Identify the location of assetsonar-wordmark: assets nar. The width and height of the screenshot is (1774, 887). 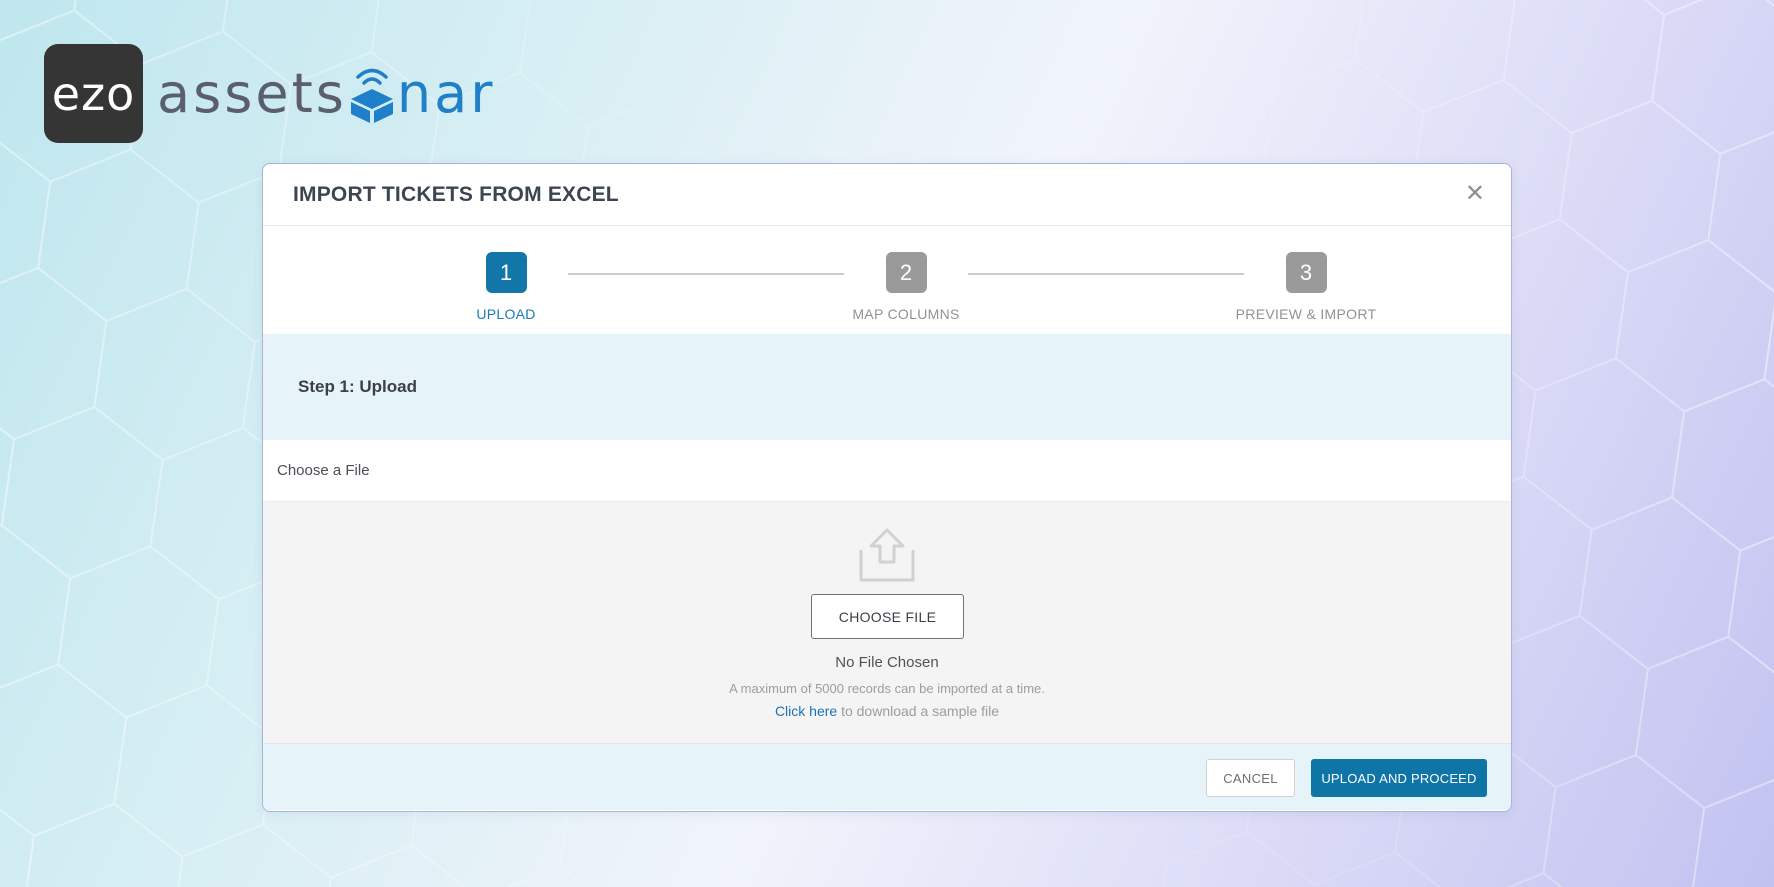
(326, 93).